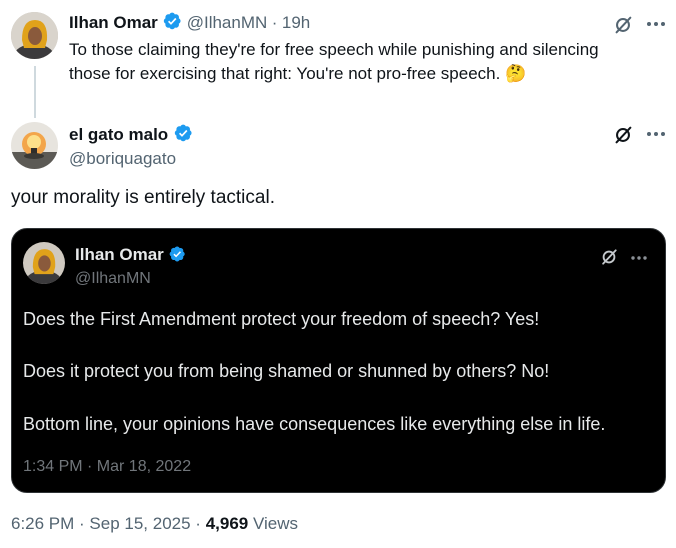 The width and height of the screenshot is (676, 548). I want to click on parent-tweet-header: Ilhan Omar @IlhanMN · 19h, so click(189, 23).